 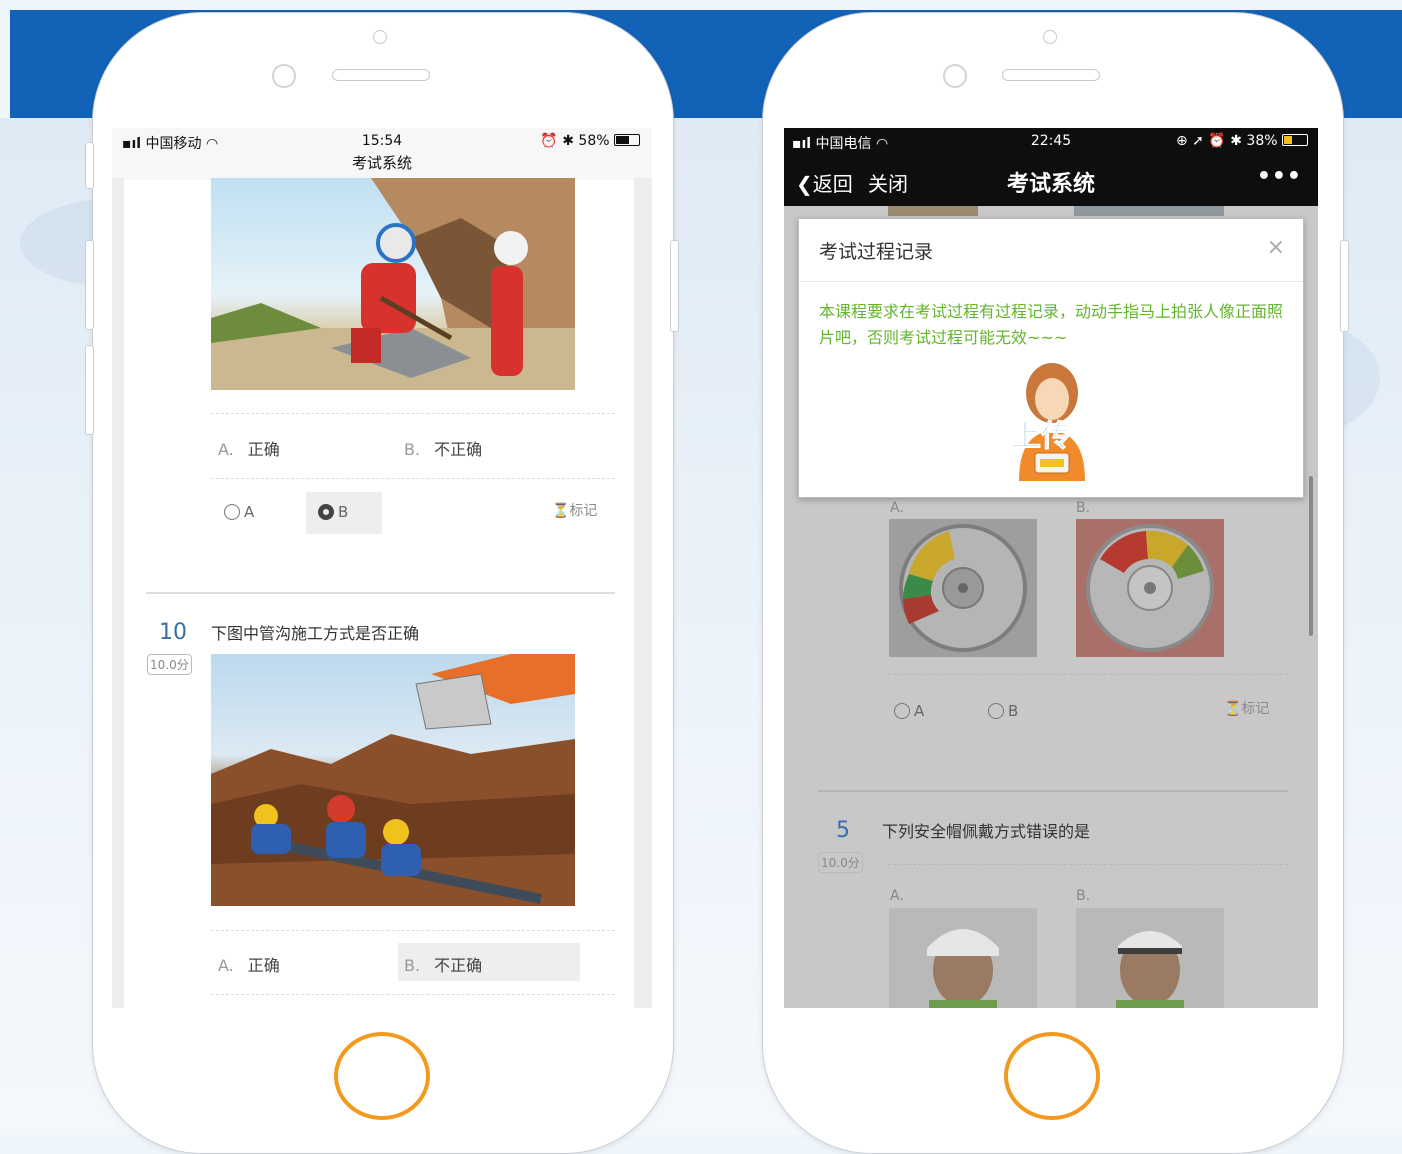 I want to click on dialog-title: 考试过程记录, so click(x=876, y=252).